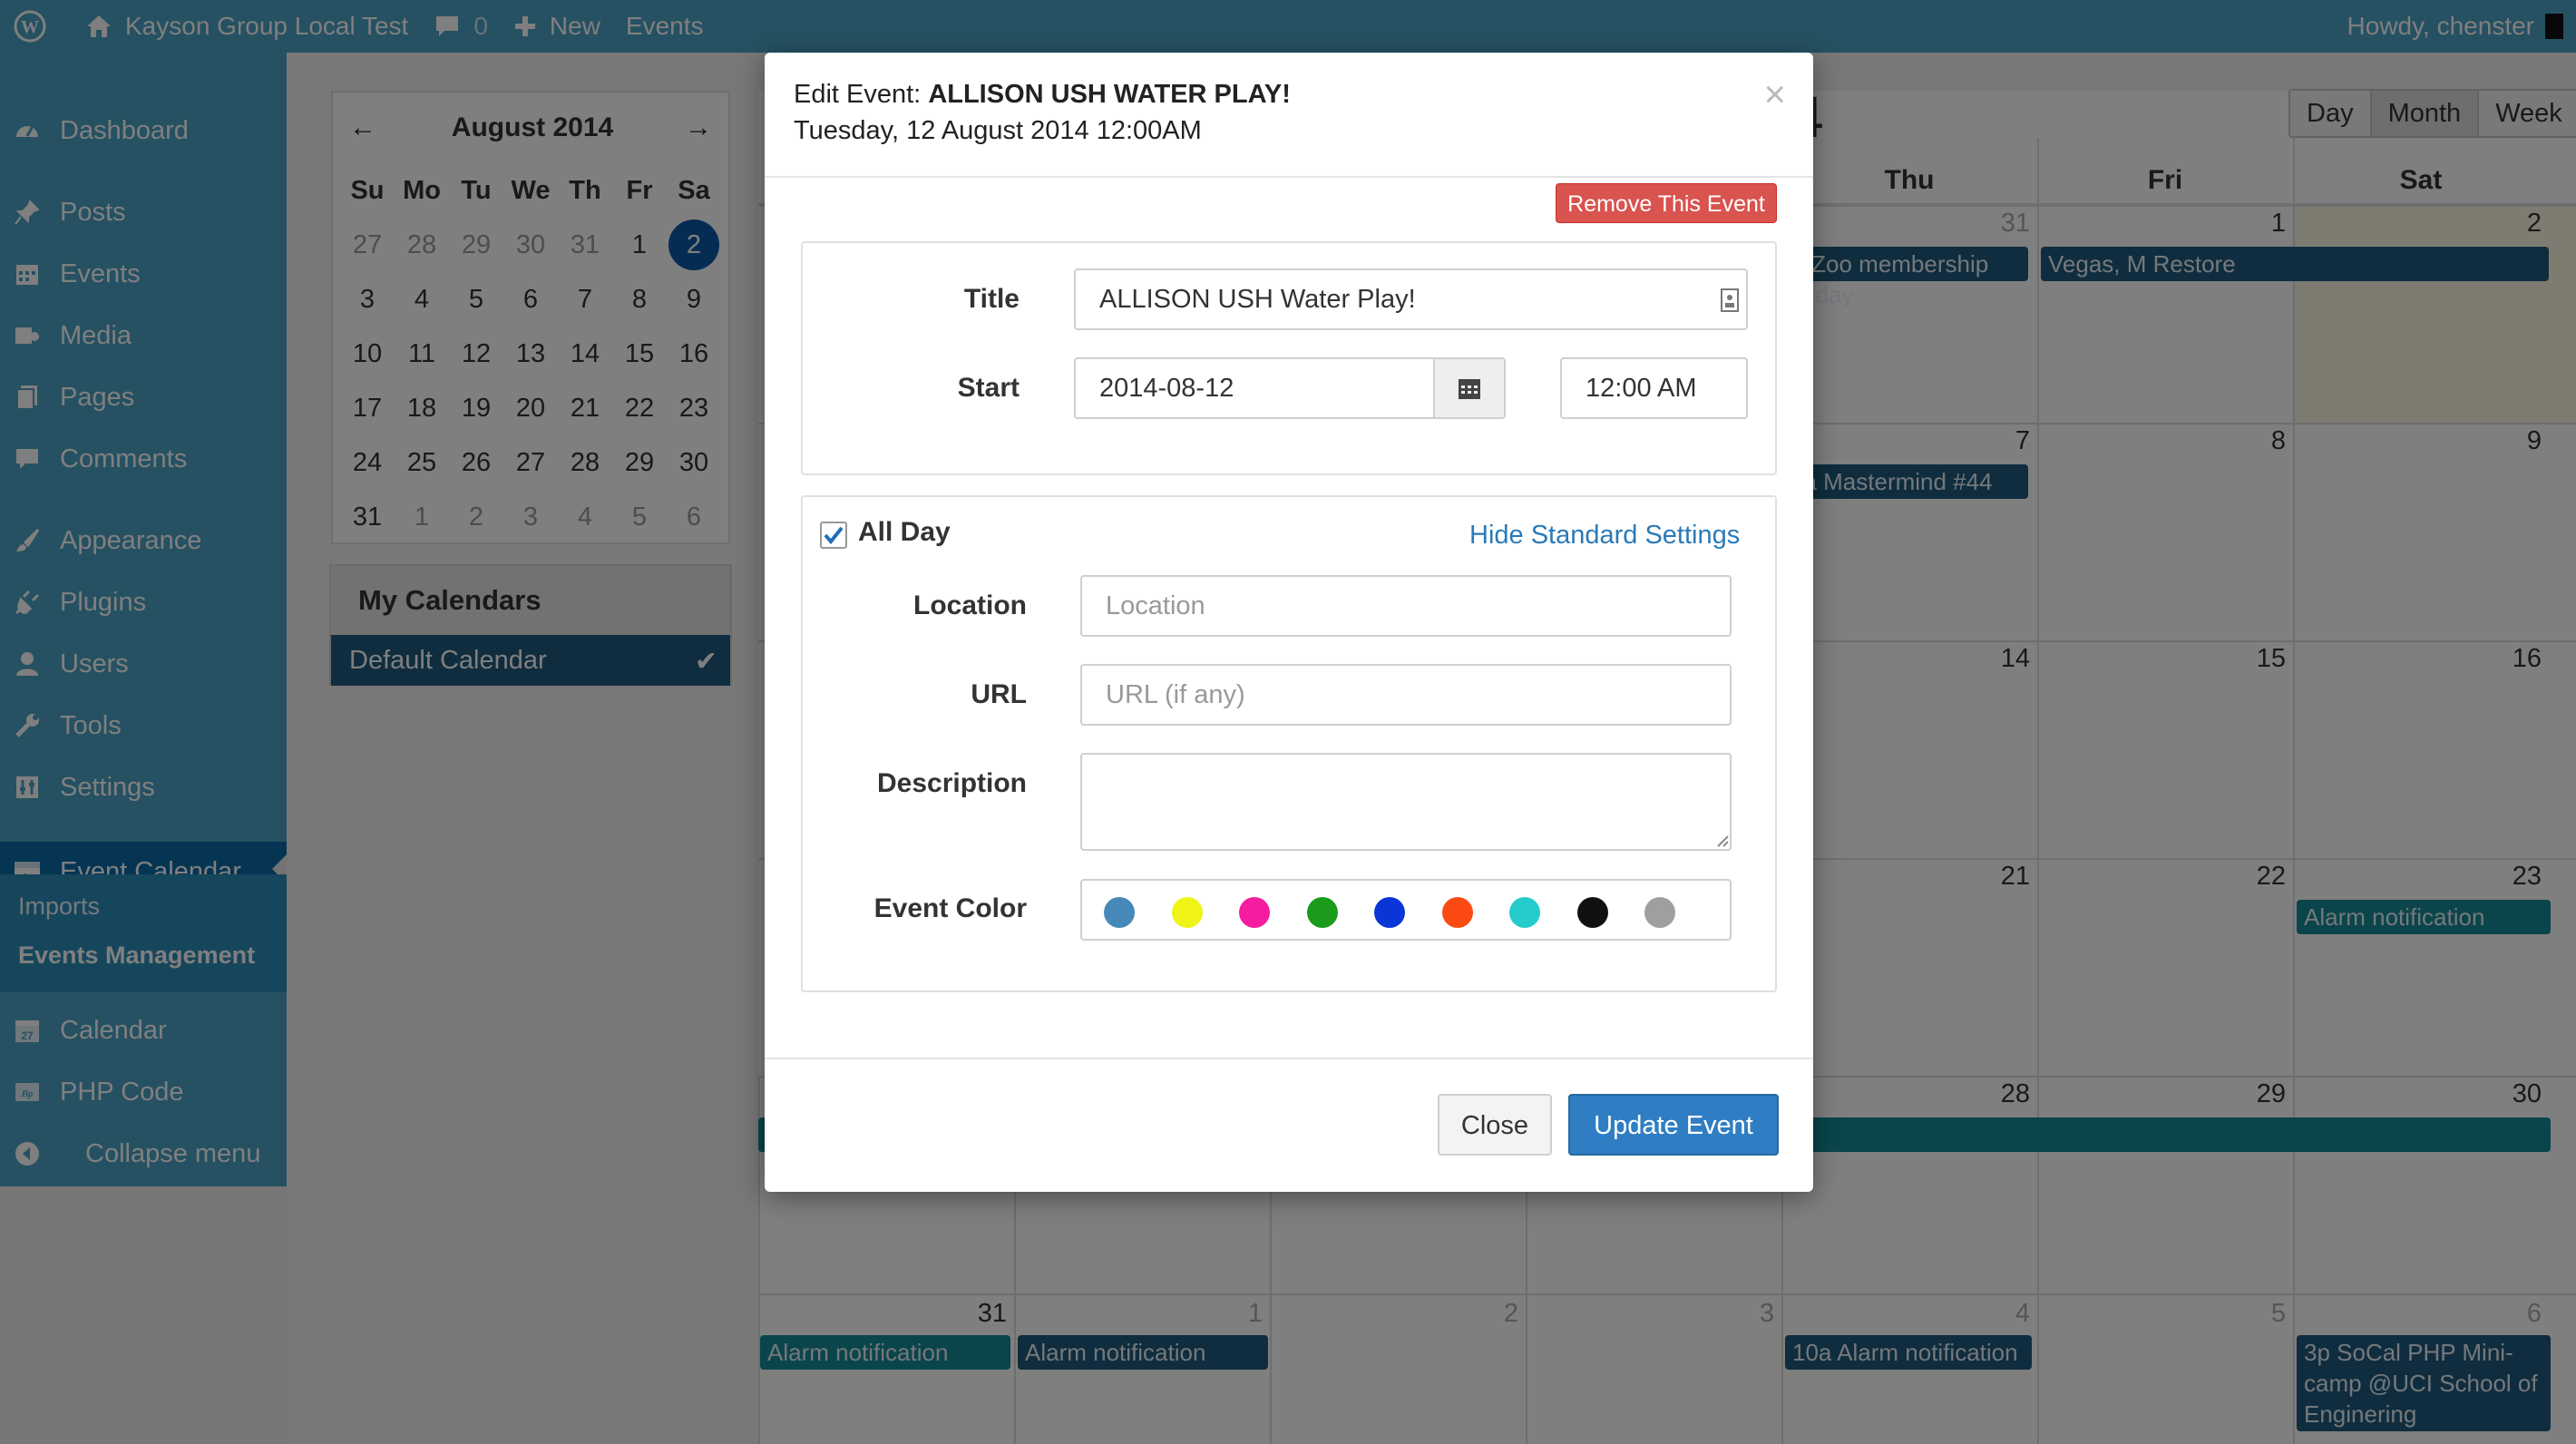 Image resolution: width=2576 pixels, height=1444 pixels. I want to click on modal-title-prefix: Edit Event:, so click(858, 94).